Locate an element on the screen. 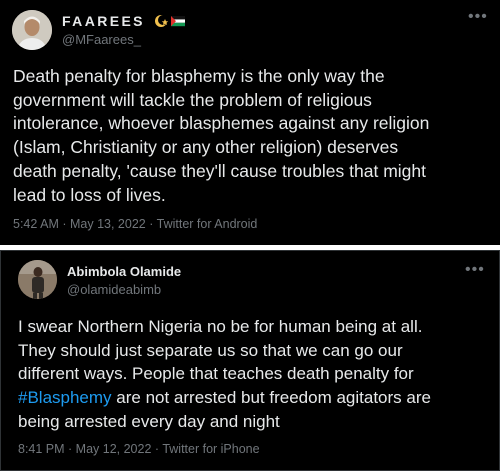 The width and height of the screenshot is (500, 471). tweet-source: Twitter for iPhone is located at coordinates (210, 449).